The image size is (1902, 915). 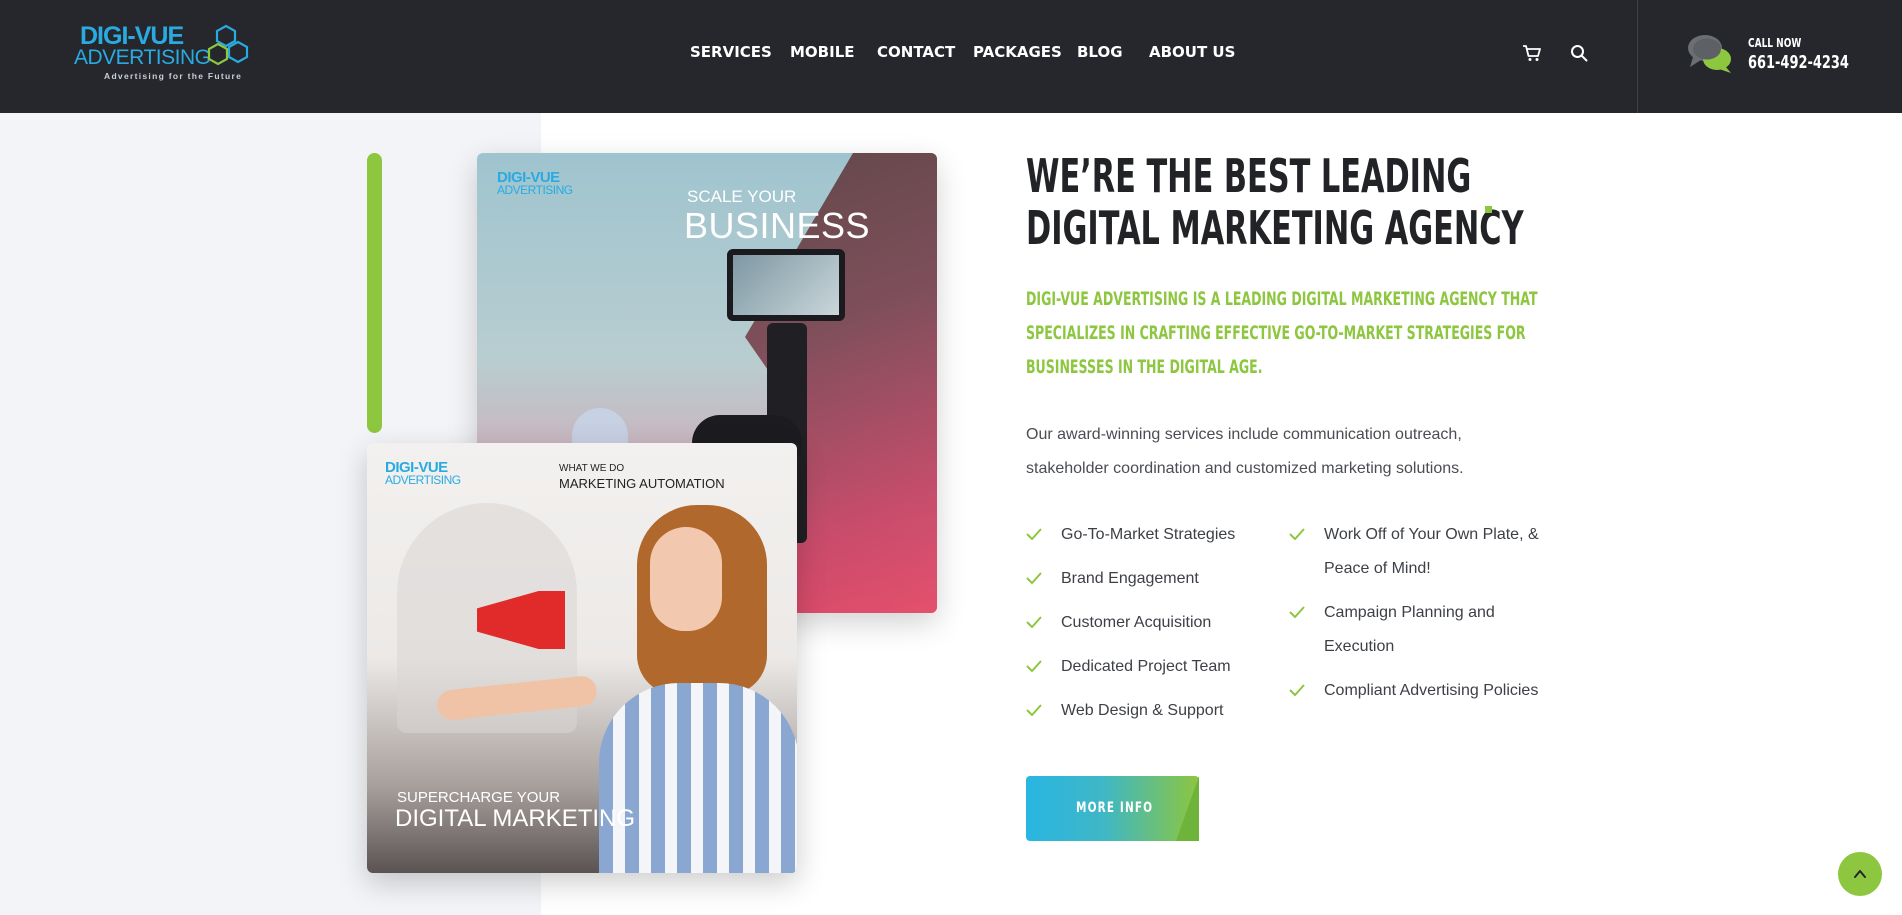 I want to click on search-icon, so click(x=1579, y=53).